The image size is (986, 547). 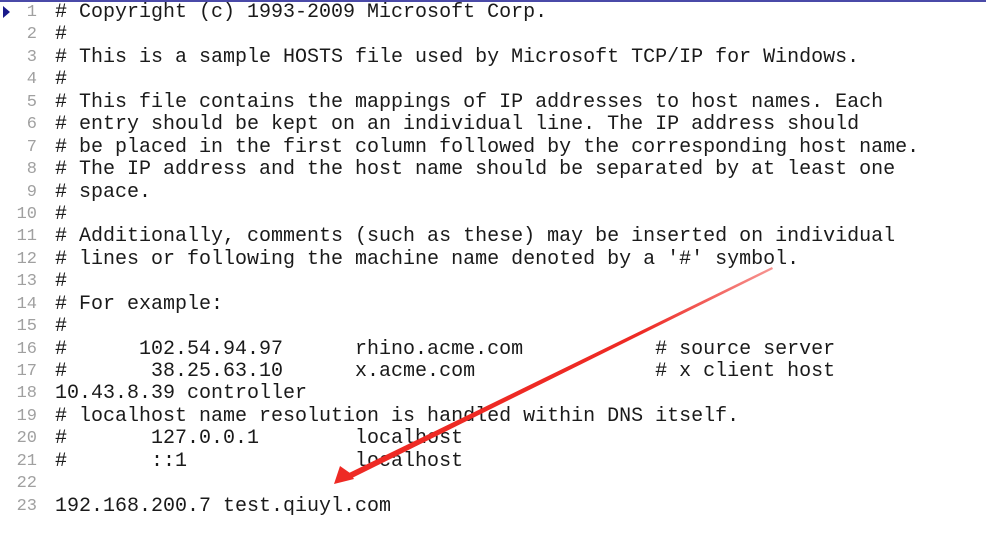 What do you see at coordinates (26, 371) in the screenshot?
I see `line-number: 17` at bounding box center [26, 371].